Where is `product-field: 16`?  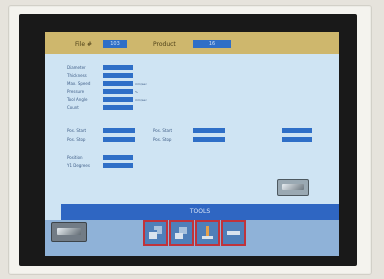
product-field: 16 is located at coordinates (212, 44).